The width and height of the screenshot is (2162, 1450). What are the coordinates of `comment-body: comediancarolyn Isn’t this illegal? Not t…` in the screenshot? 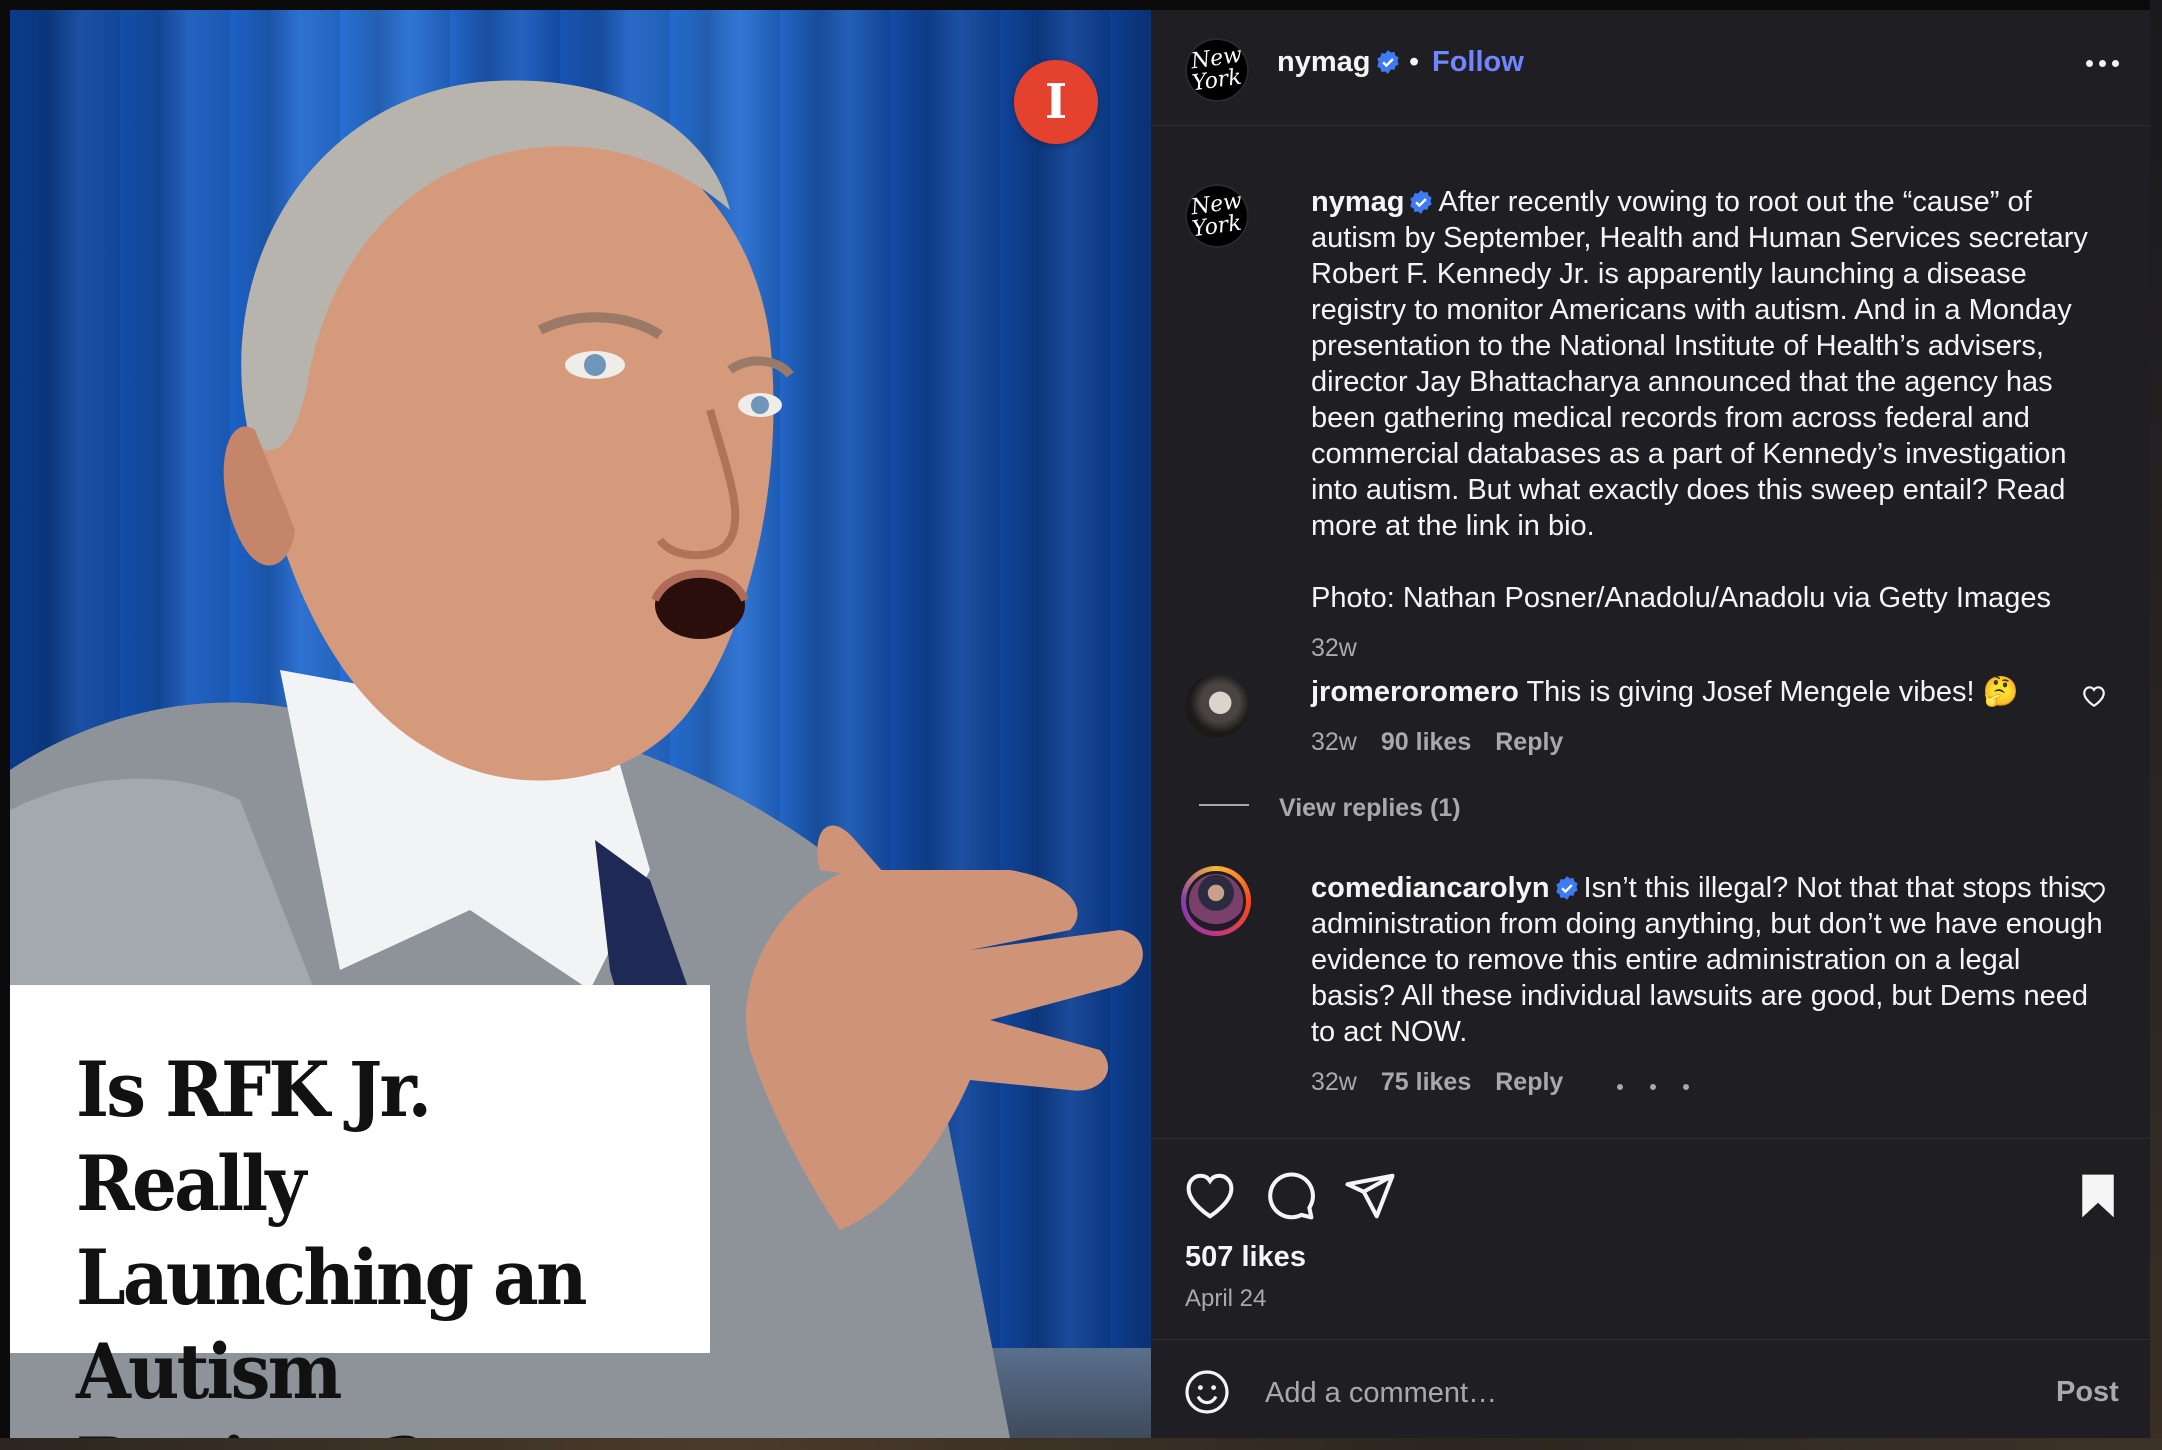 It's located at (1711, 985).